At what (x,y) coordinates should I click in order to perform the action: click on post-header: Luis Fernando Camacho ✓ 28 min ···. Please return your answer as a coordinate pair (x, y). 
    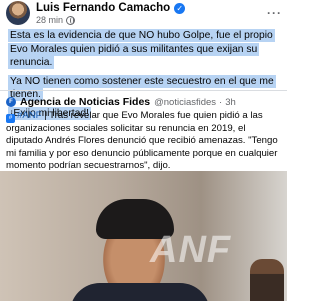
    Looking at the image, I should click on (143, 14).